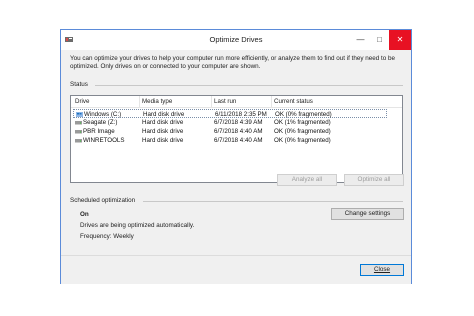 The height and width of the screenshot is (316, 474). I want to click on dialog-footer: Close, so click(236, 269).